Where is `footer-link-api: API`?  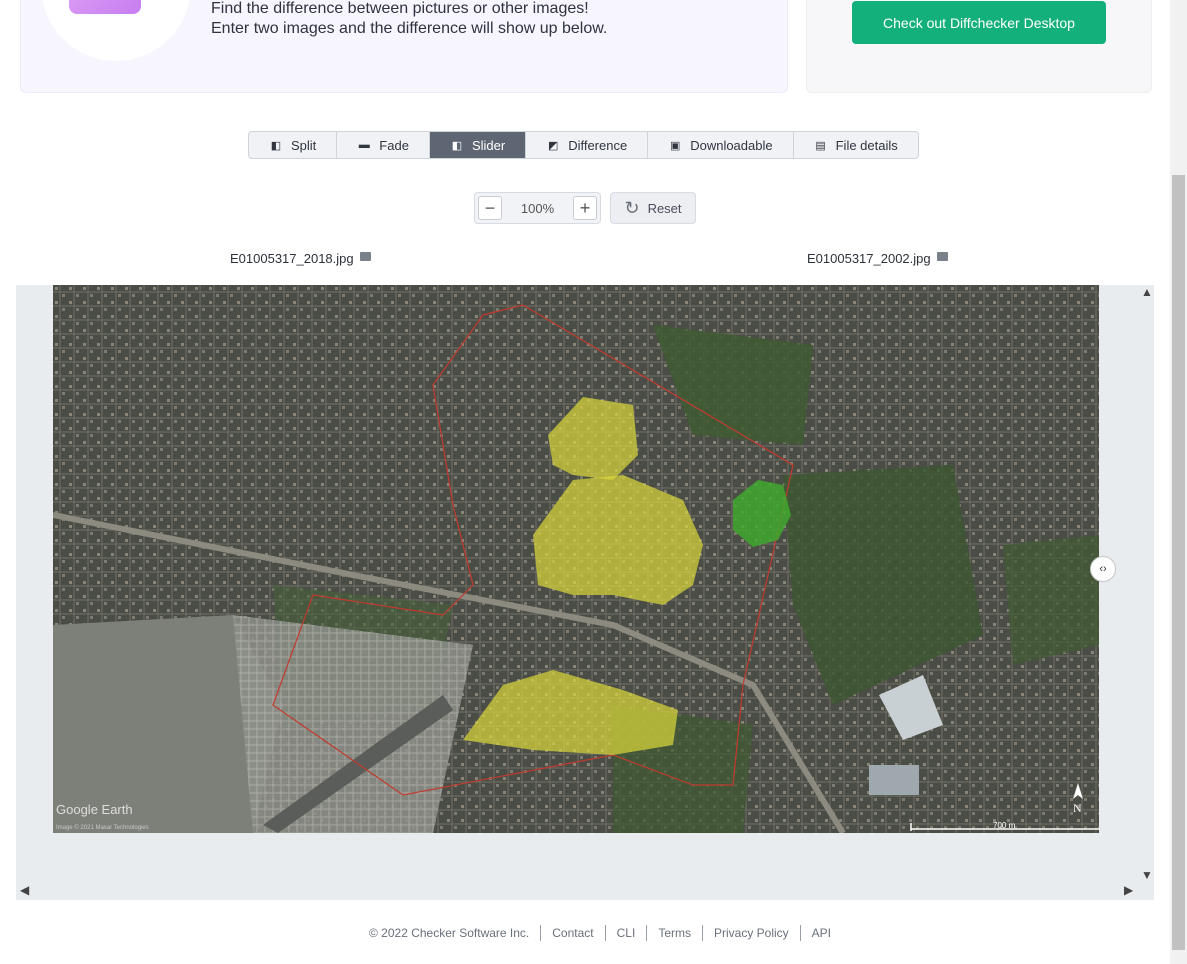 footer-link-api: API is located at coordinates (821, 933).